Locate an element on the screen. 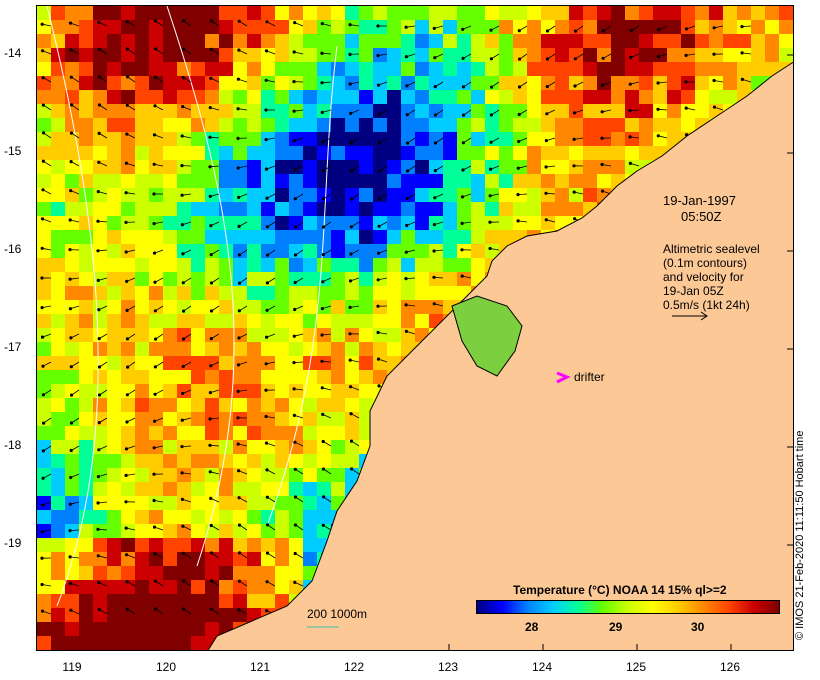 The width and height of the screenshot is (820, 680). y-tick-label: -16 is located at coordinates (13, 249).